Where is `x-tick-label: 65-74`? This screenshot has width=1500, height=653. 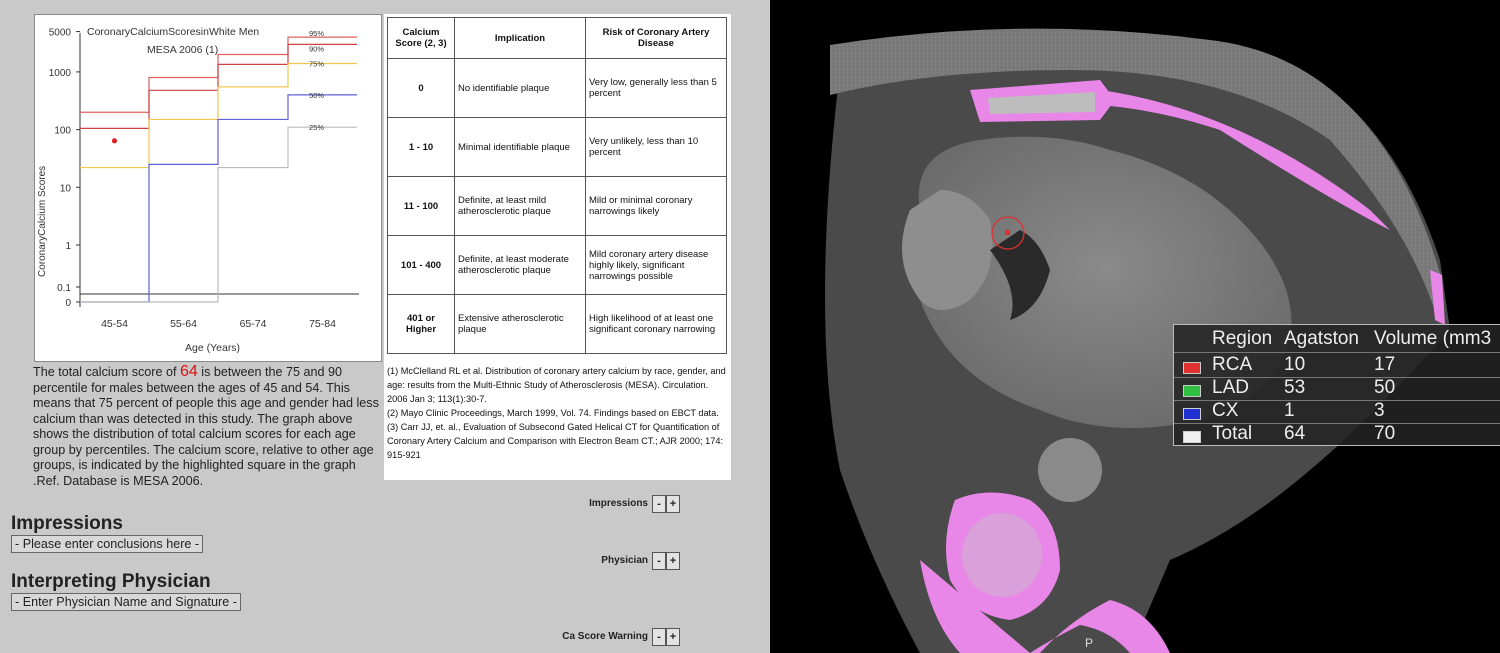 x-tick-label: 65-74 is located at coordinates (253, 324).